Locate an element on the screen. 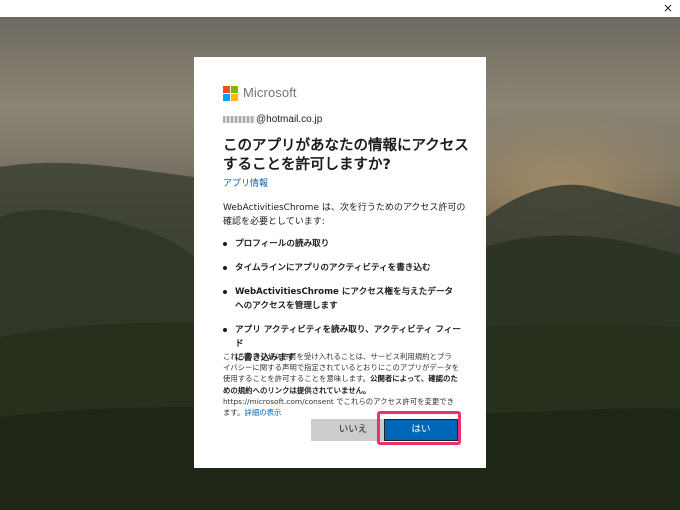 This screenshot has width=680, height=510. app-info-link: アプリ情報 is located at coordinates (245, 184).